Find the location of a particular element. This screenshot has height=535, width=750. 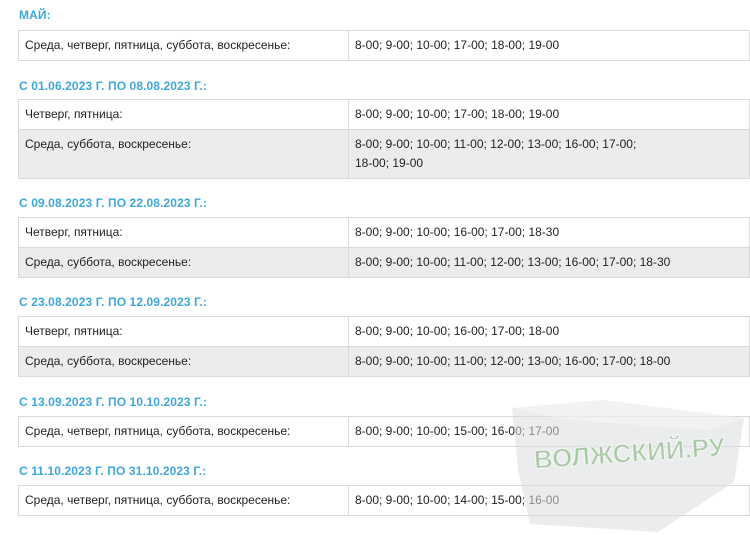

times-line: 18-00; 19-00 is located at coordinates (389, 163).